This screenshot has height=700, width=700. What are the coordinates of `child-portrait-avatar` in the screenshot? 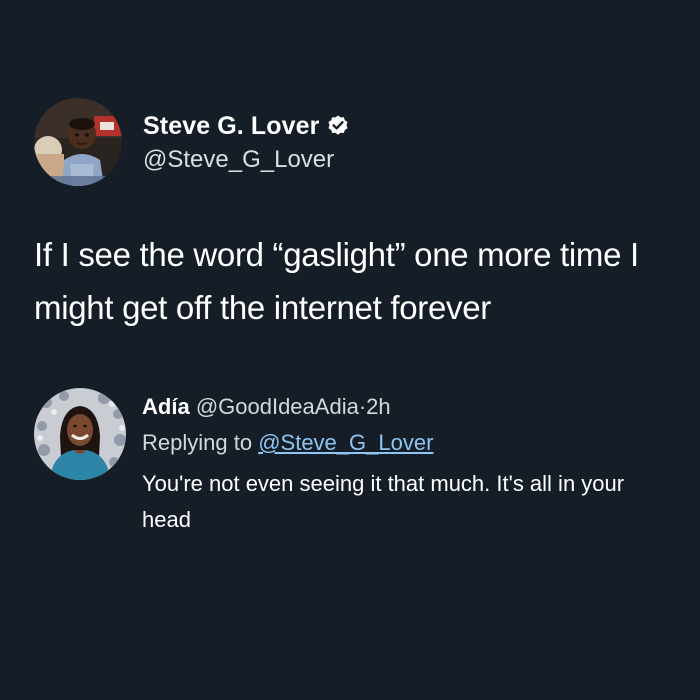 It's located at (78, 142).